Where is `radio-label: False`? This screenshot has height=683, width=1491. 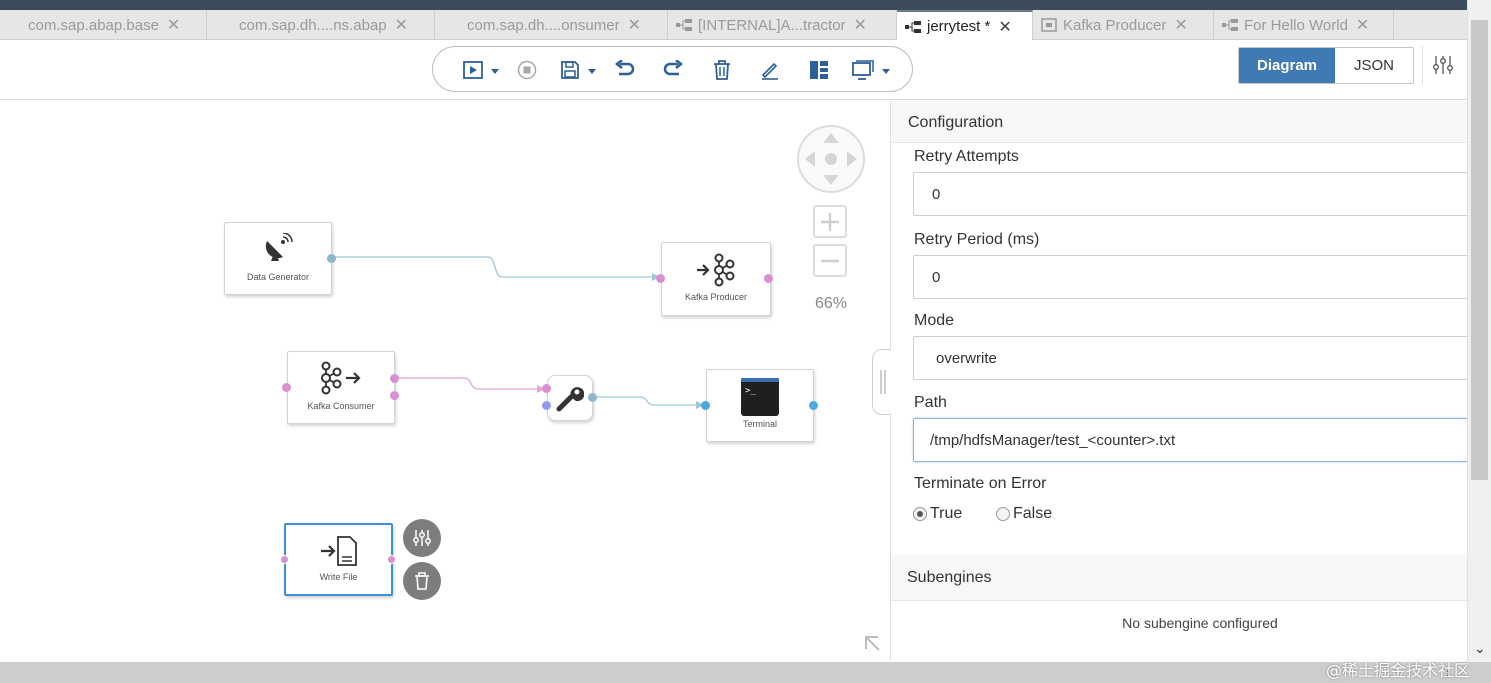
radio-label: False is located at coordinates (1033, 513).